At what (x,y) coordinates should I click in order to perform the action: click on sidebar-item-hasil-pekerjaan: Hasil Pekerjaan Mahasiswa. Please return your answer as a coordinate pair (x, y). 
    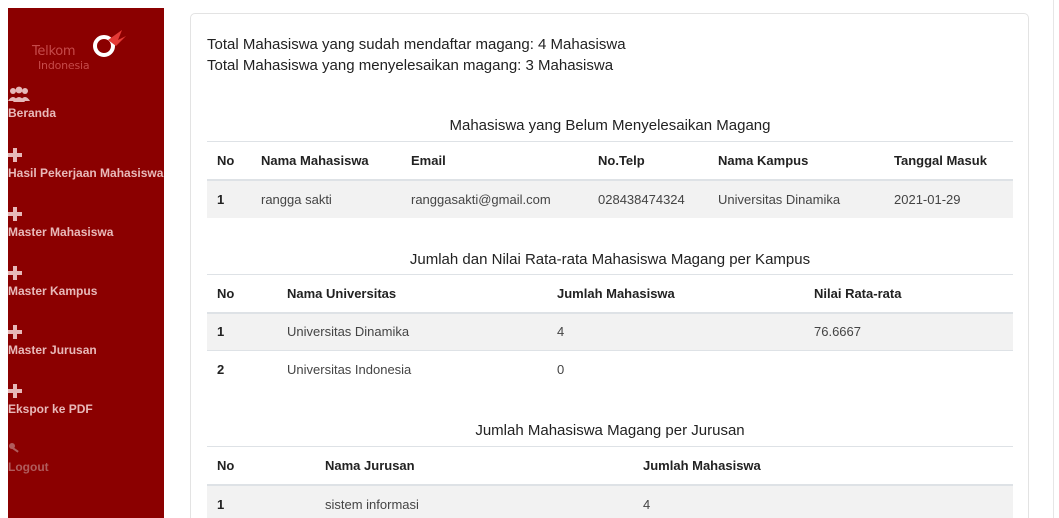
    Looking at the image, I should click on (86, 163).